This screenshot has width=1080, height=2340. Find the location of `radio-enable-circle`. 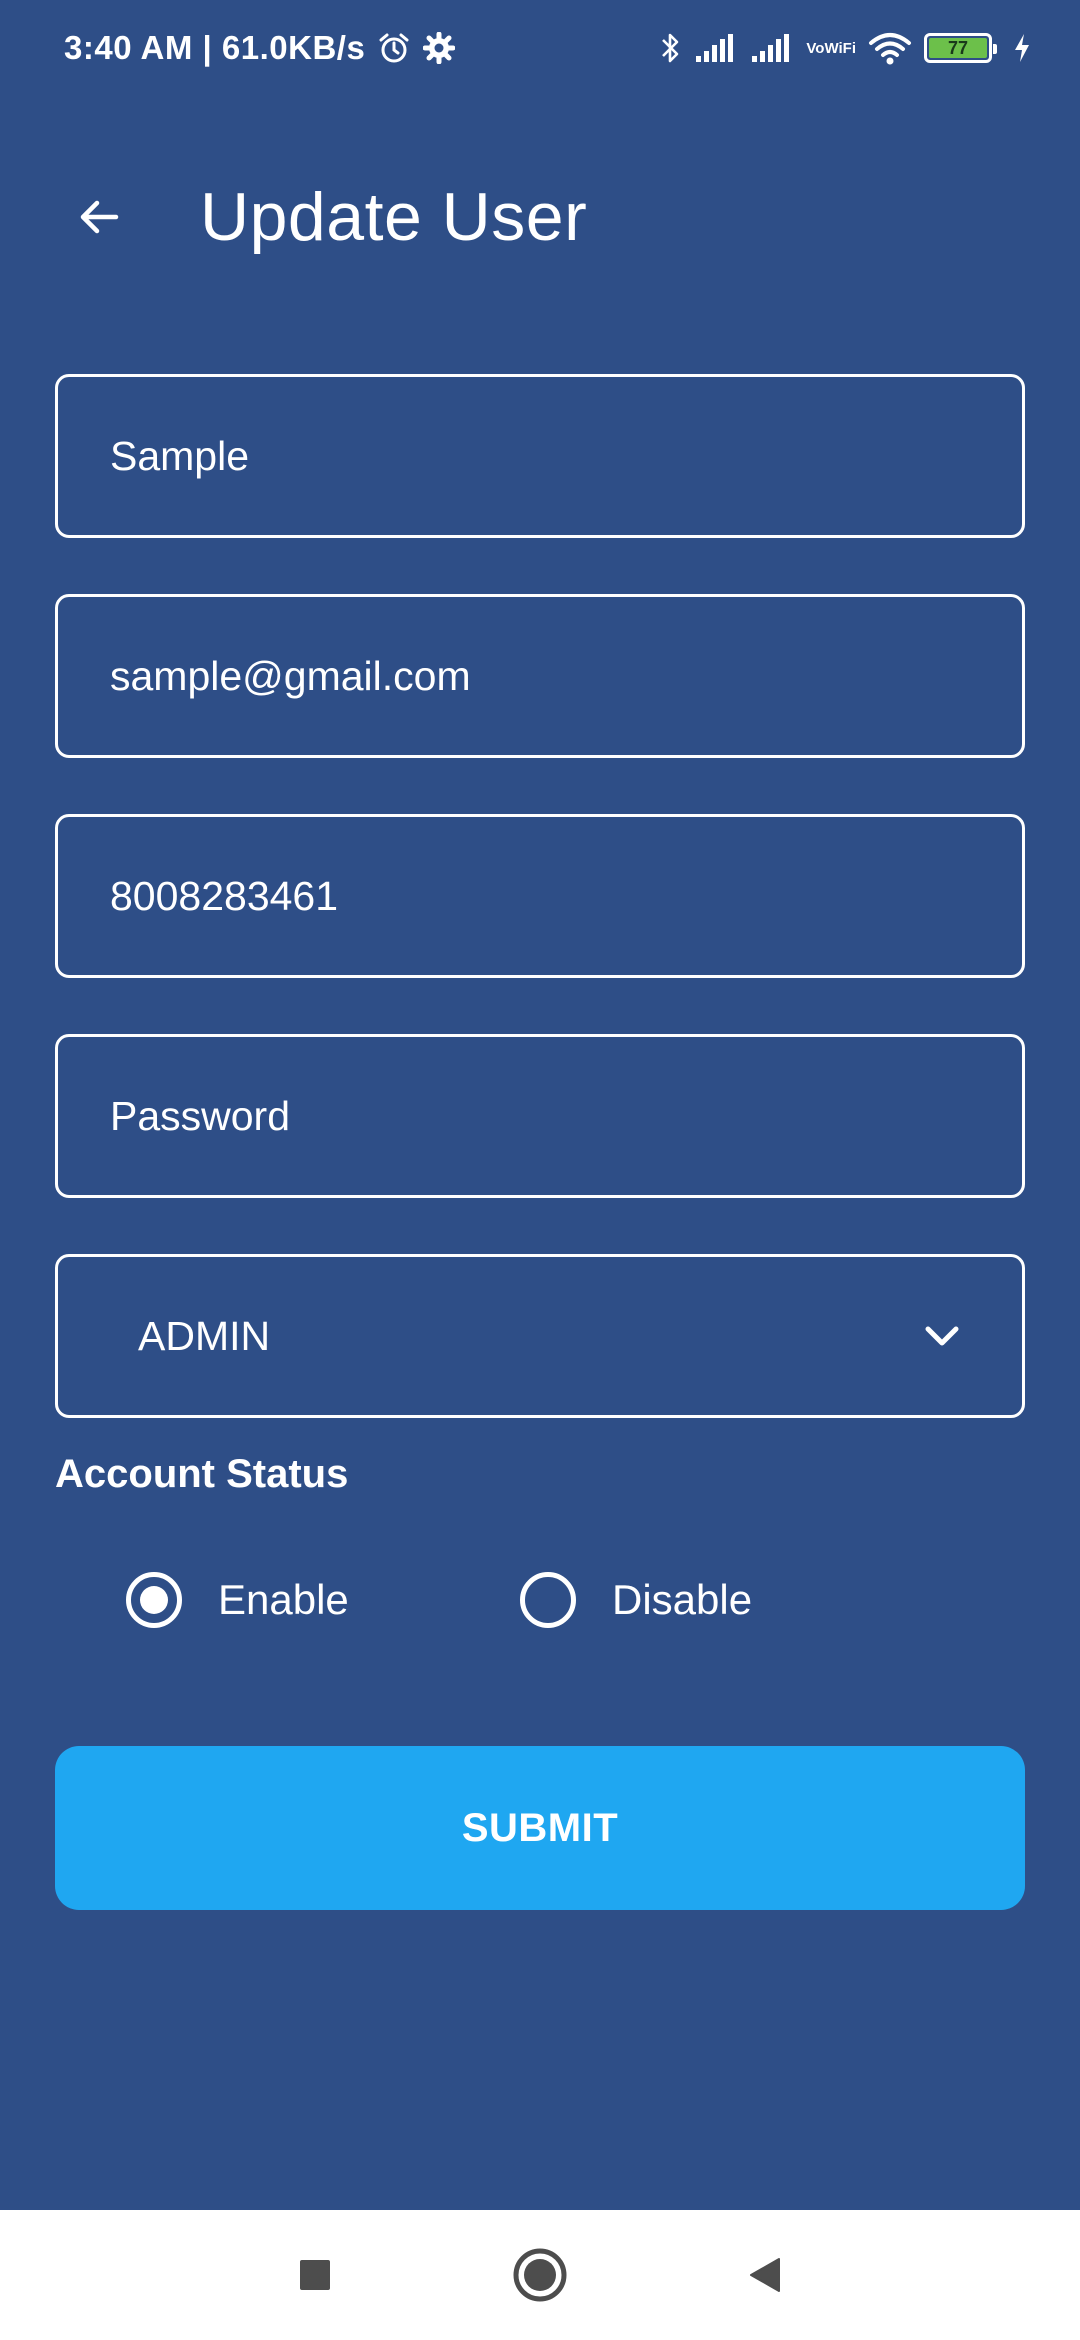

radio-enable-circle is located at coordinates (154, 1600).